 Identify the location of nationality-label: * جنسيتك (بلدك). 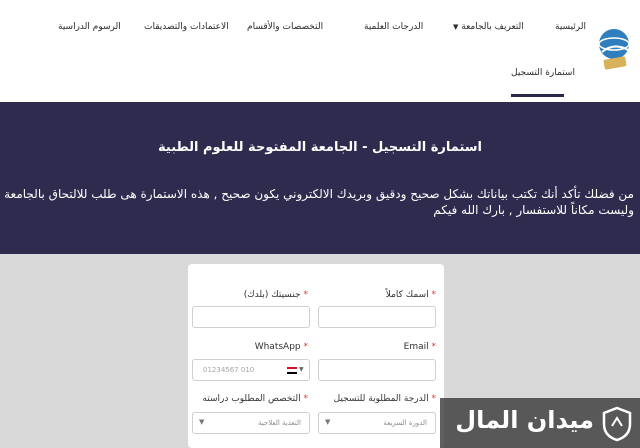
(276, 295).